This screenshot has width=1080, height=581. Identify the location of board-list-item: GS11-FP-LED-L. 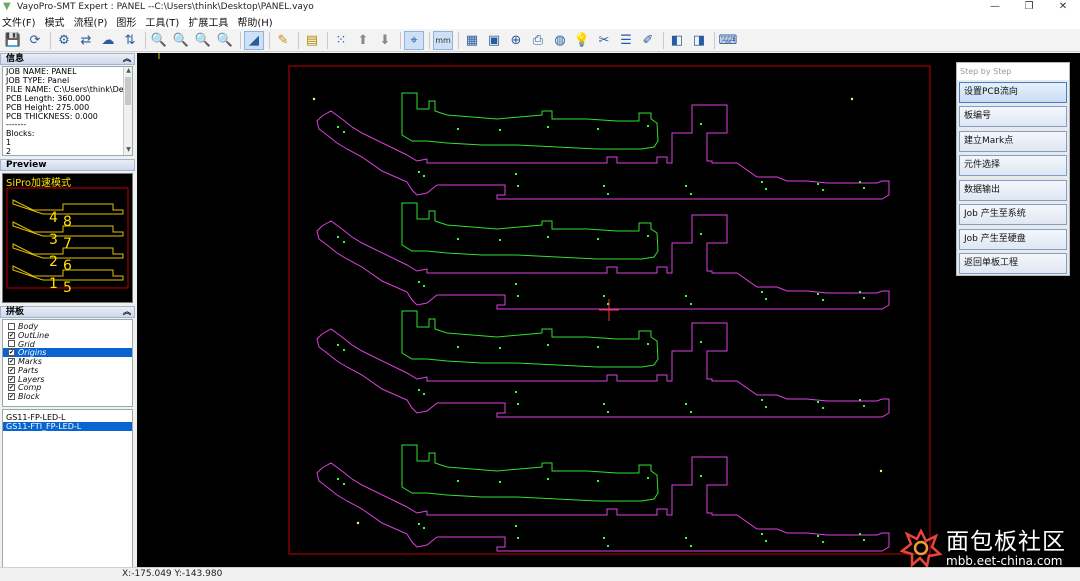
(67, 417).